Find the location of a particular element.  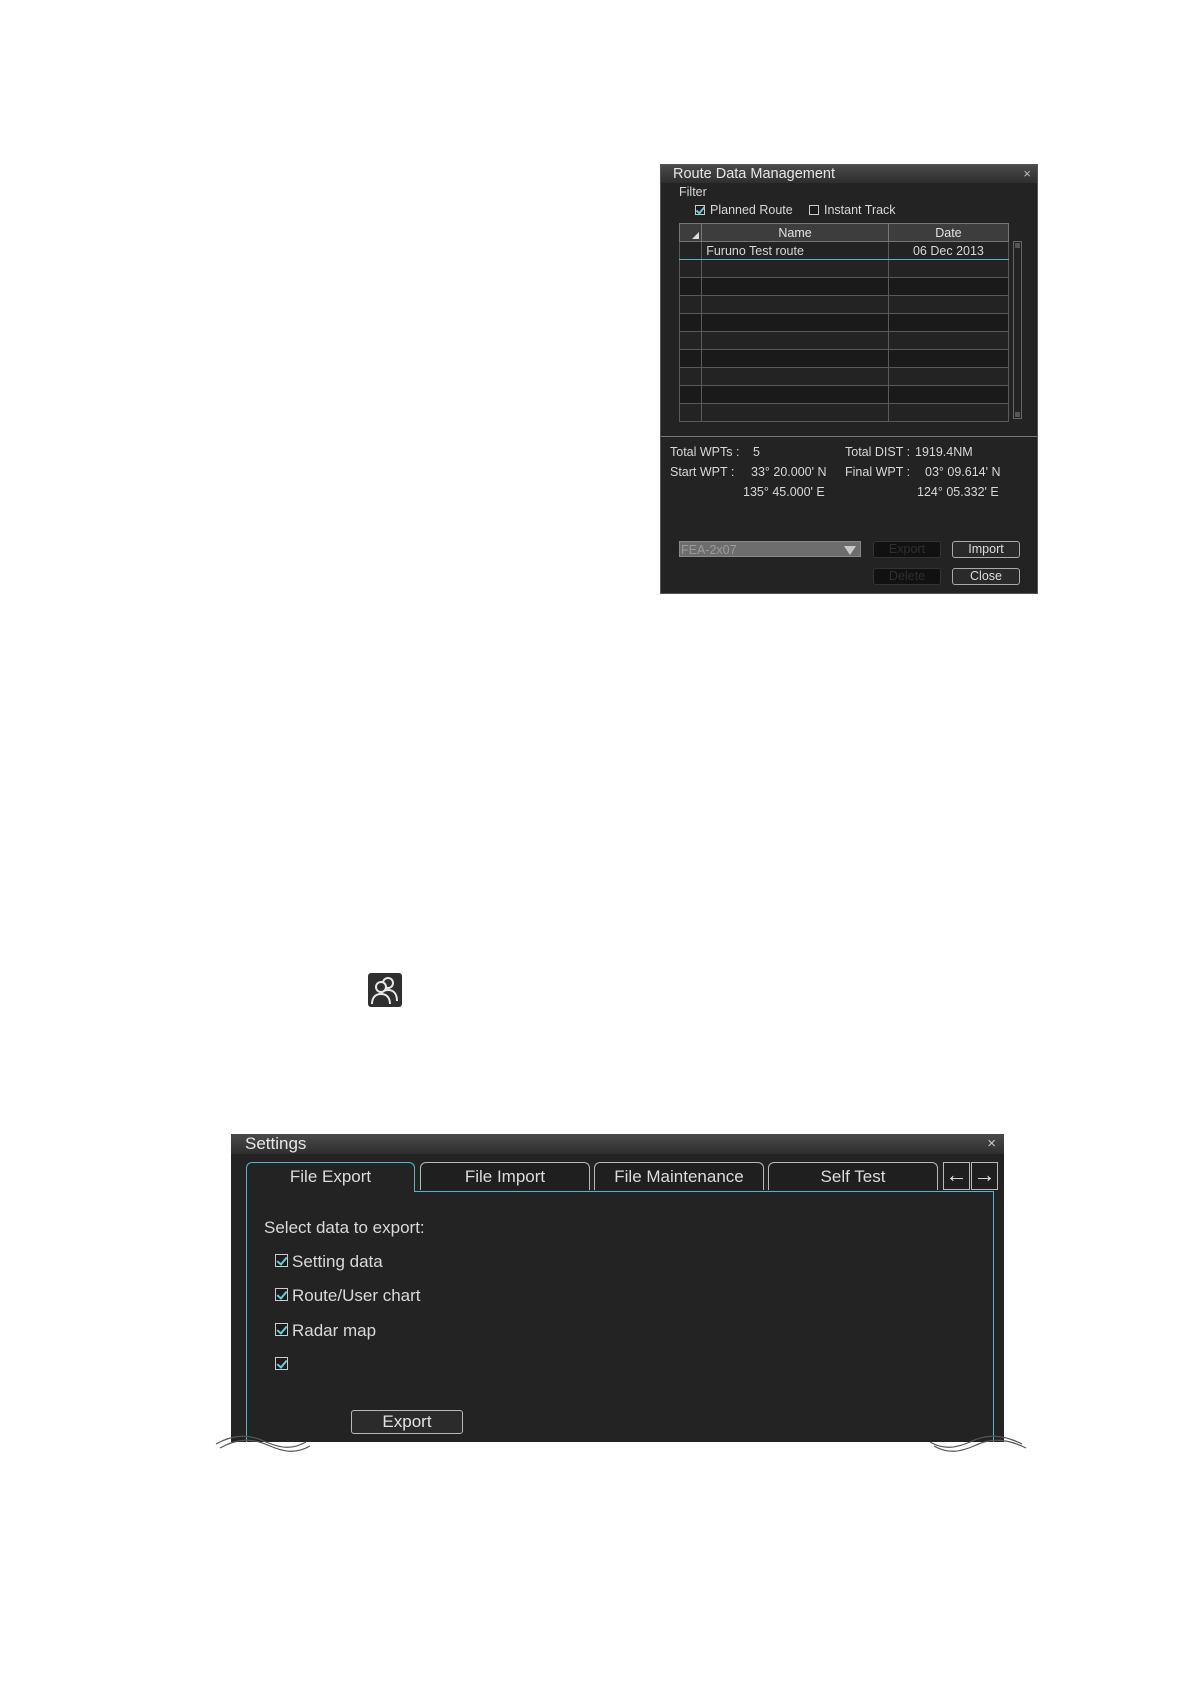

user-profile-icon-glyph is located at coordinates (384, 991).